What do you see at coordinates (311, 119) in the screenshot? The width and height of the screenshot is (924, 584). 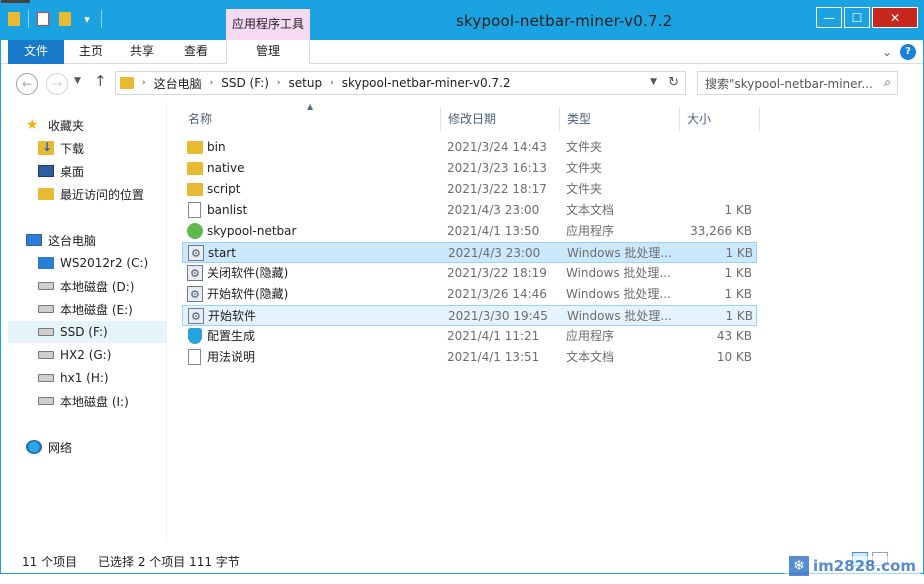 I see `column-header-name: 名称` at bounding box center [311, 119].